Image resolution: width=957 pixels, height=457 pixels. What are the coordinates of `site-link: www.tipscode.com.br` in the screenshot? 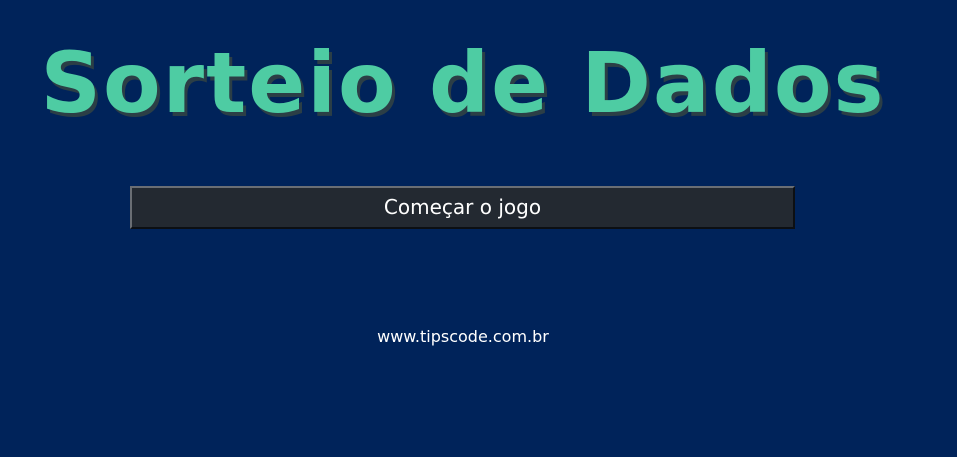 It's located at (463, 337).